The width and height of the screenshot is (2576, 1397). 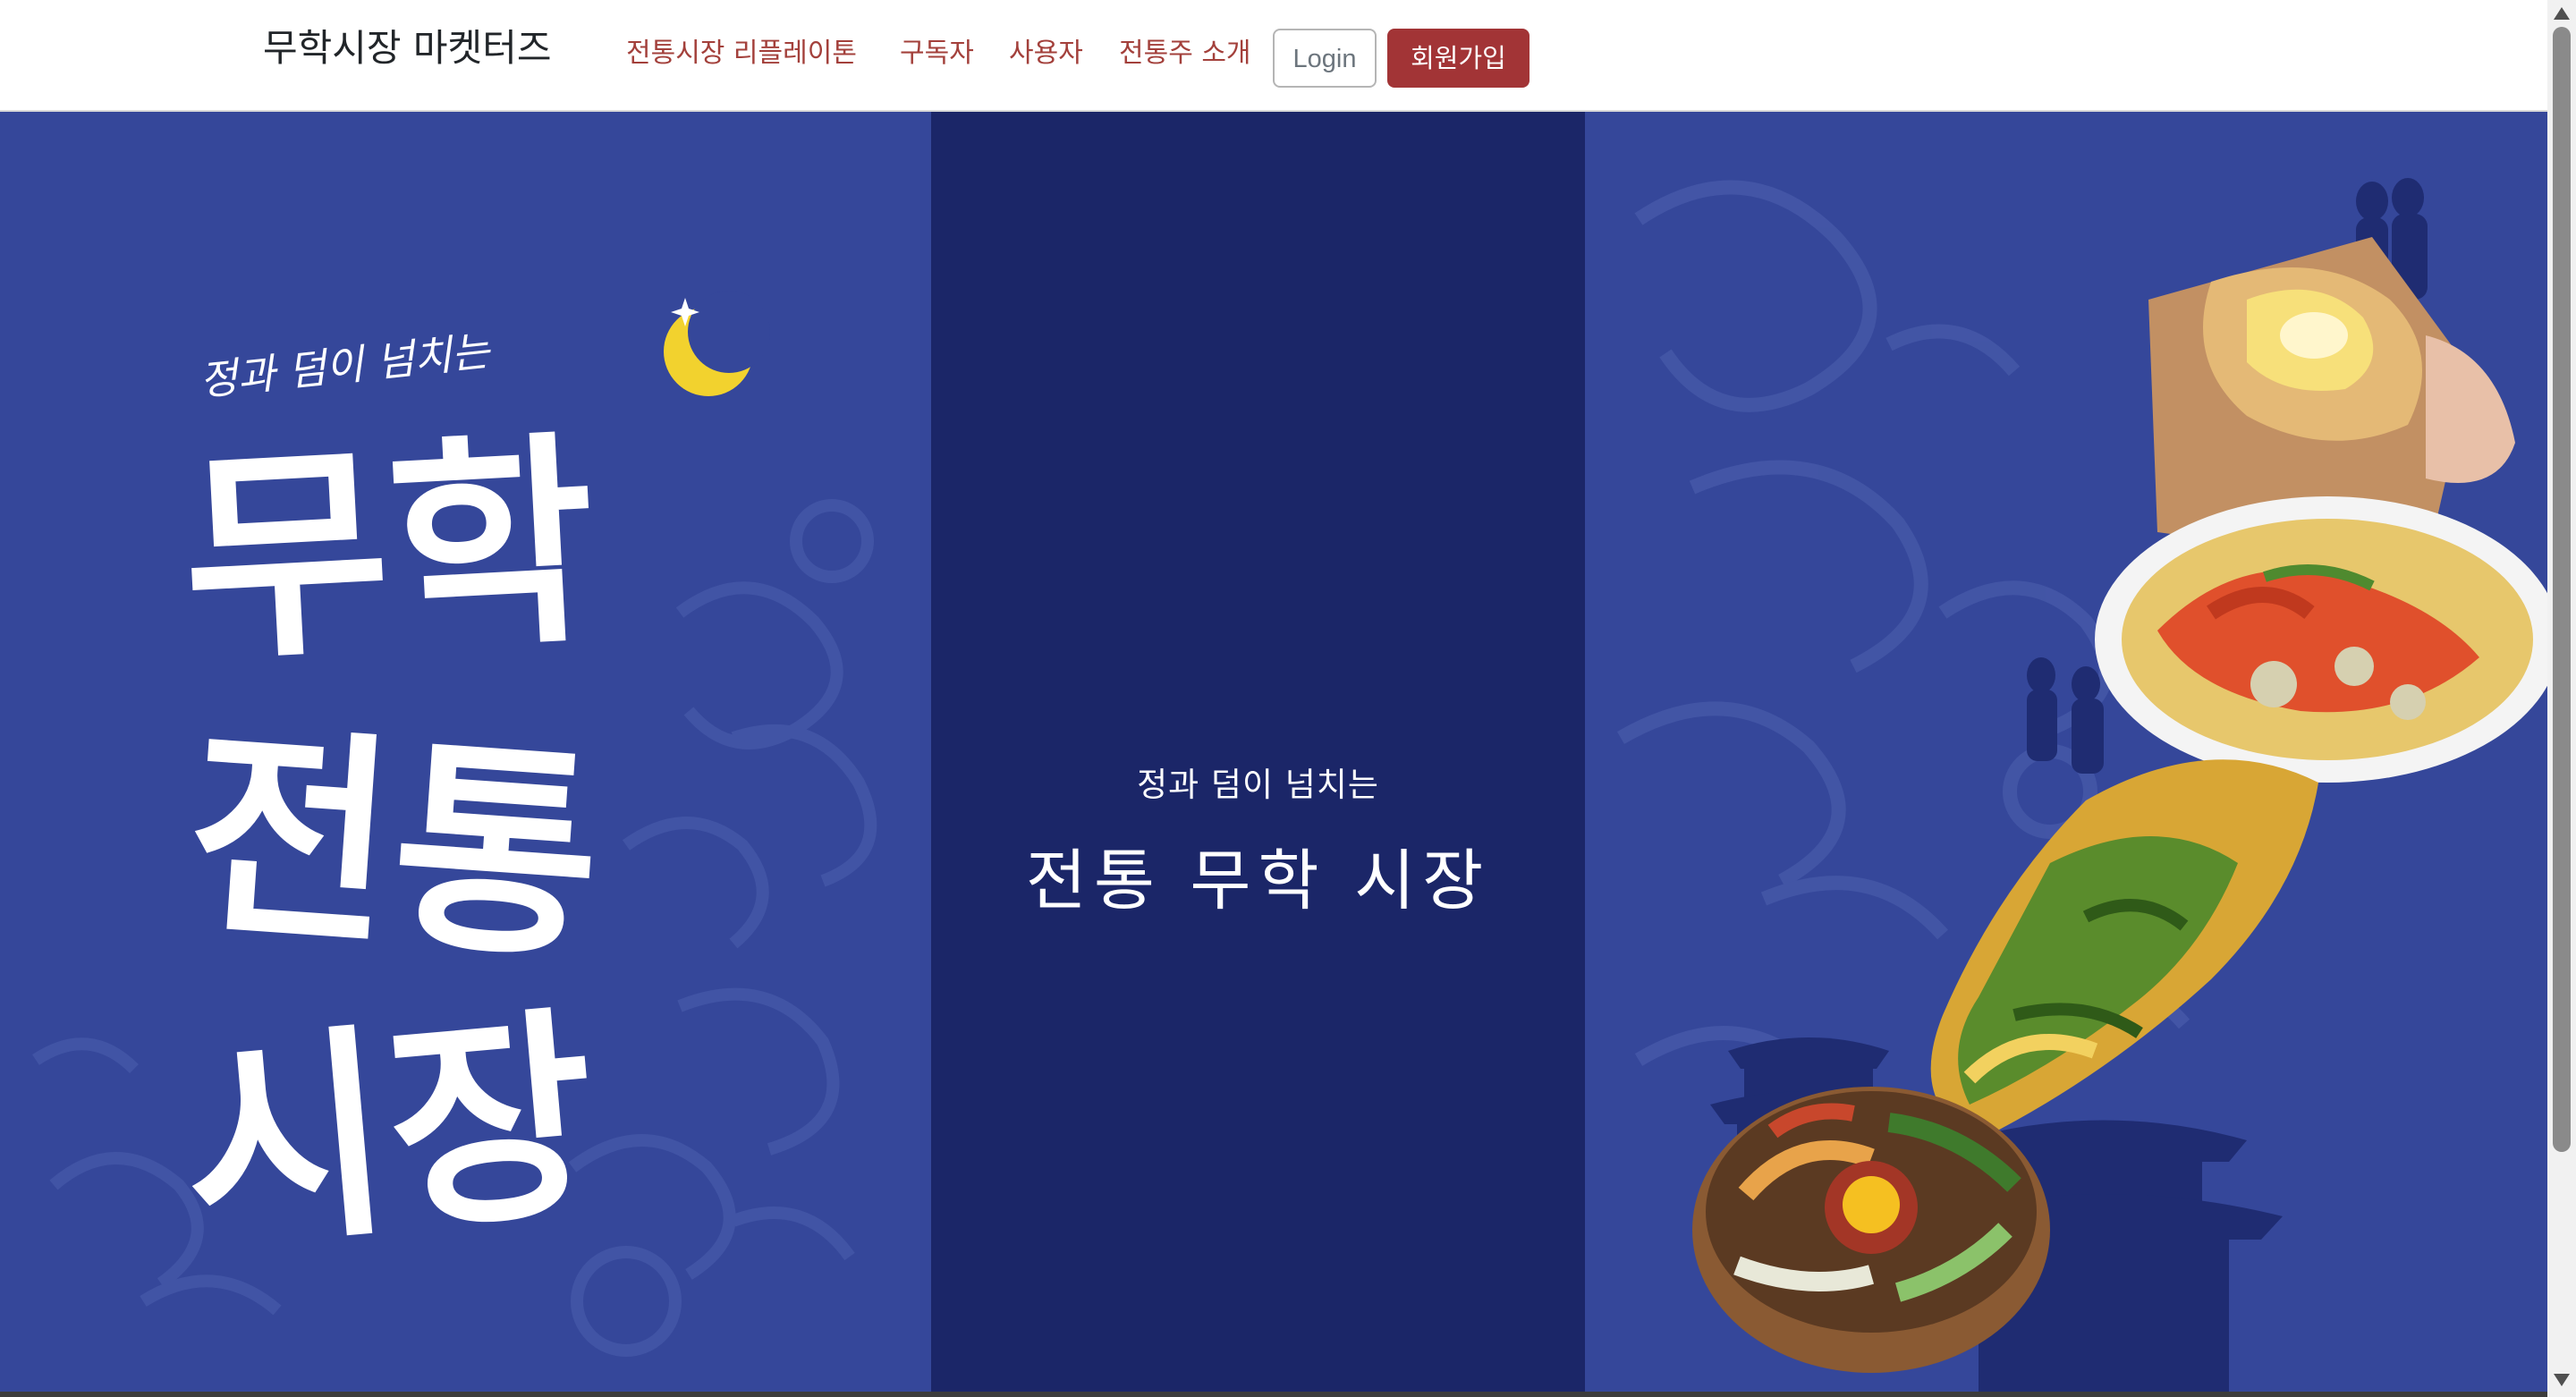 What do you see at coordinates (937, 54) in the screenshot?
I see `nav-link-subscribers: 구독자` at bounding box center [937, 54].